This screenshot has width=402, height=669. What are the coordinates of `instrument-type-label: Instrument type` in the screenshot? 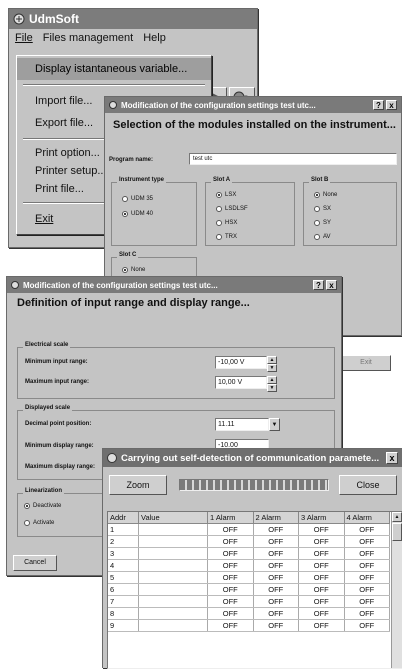 It's located at (142, 180).